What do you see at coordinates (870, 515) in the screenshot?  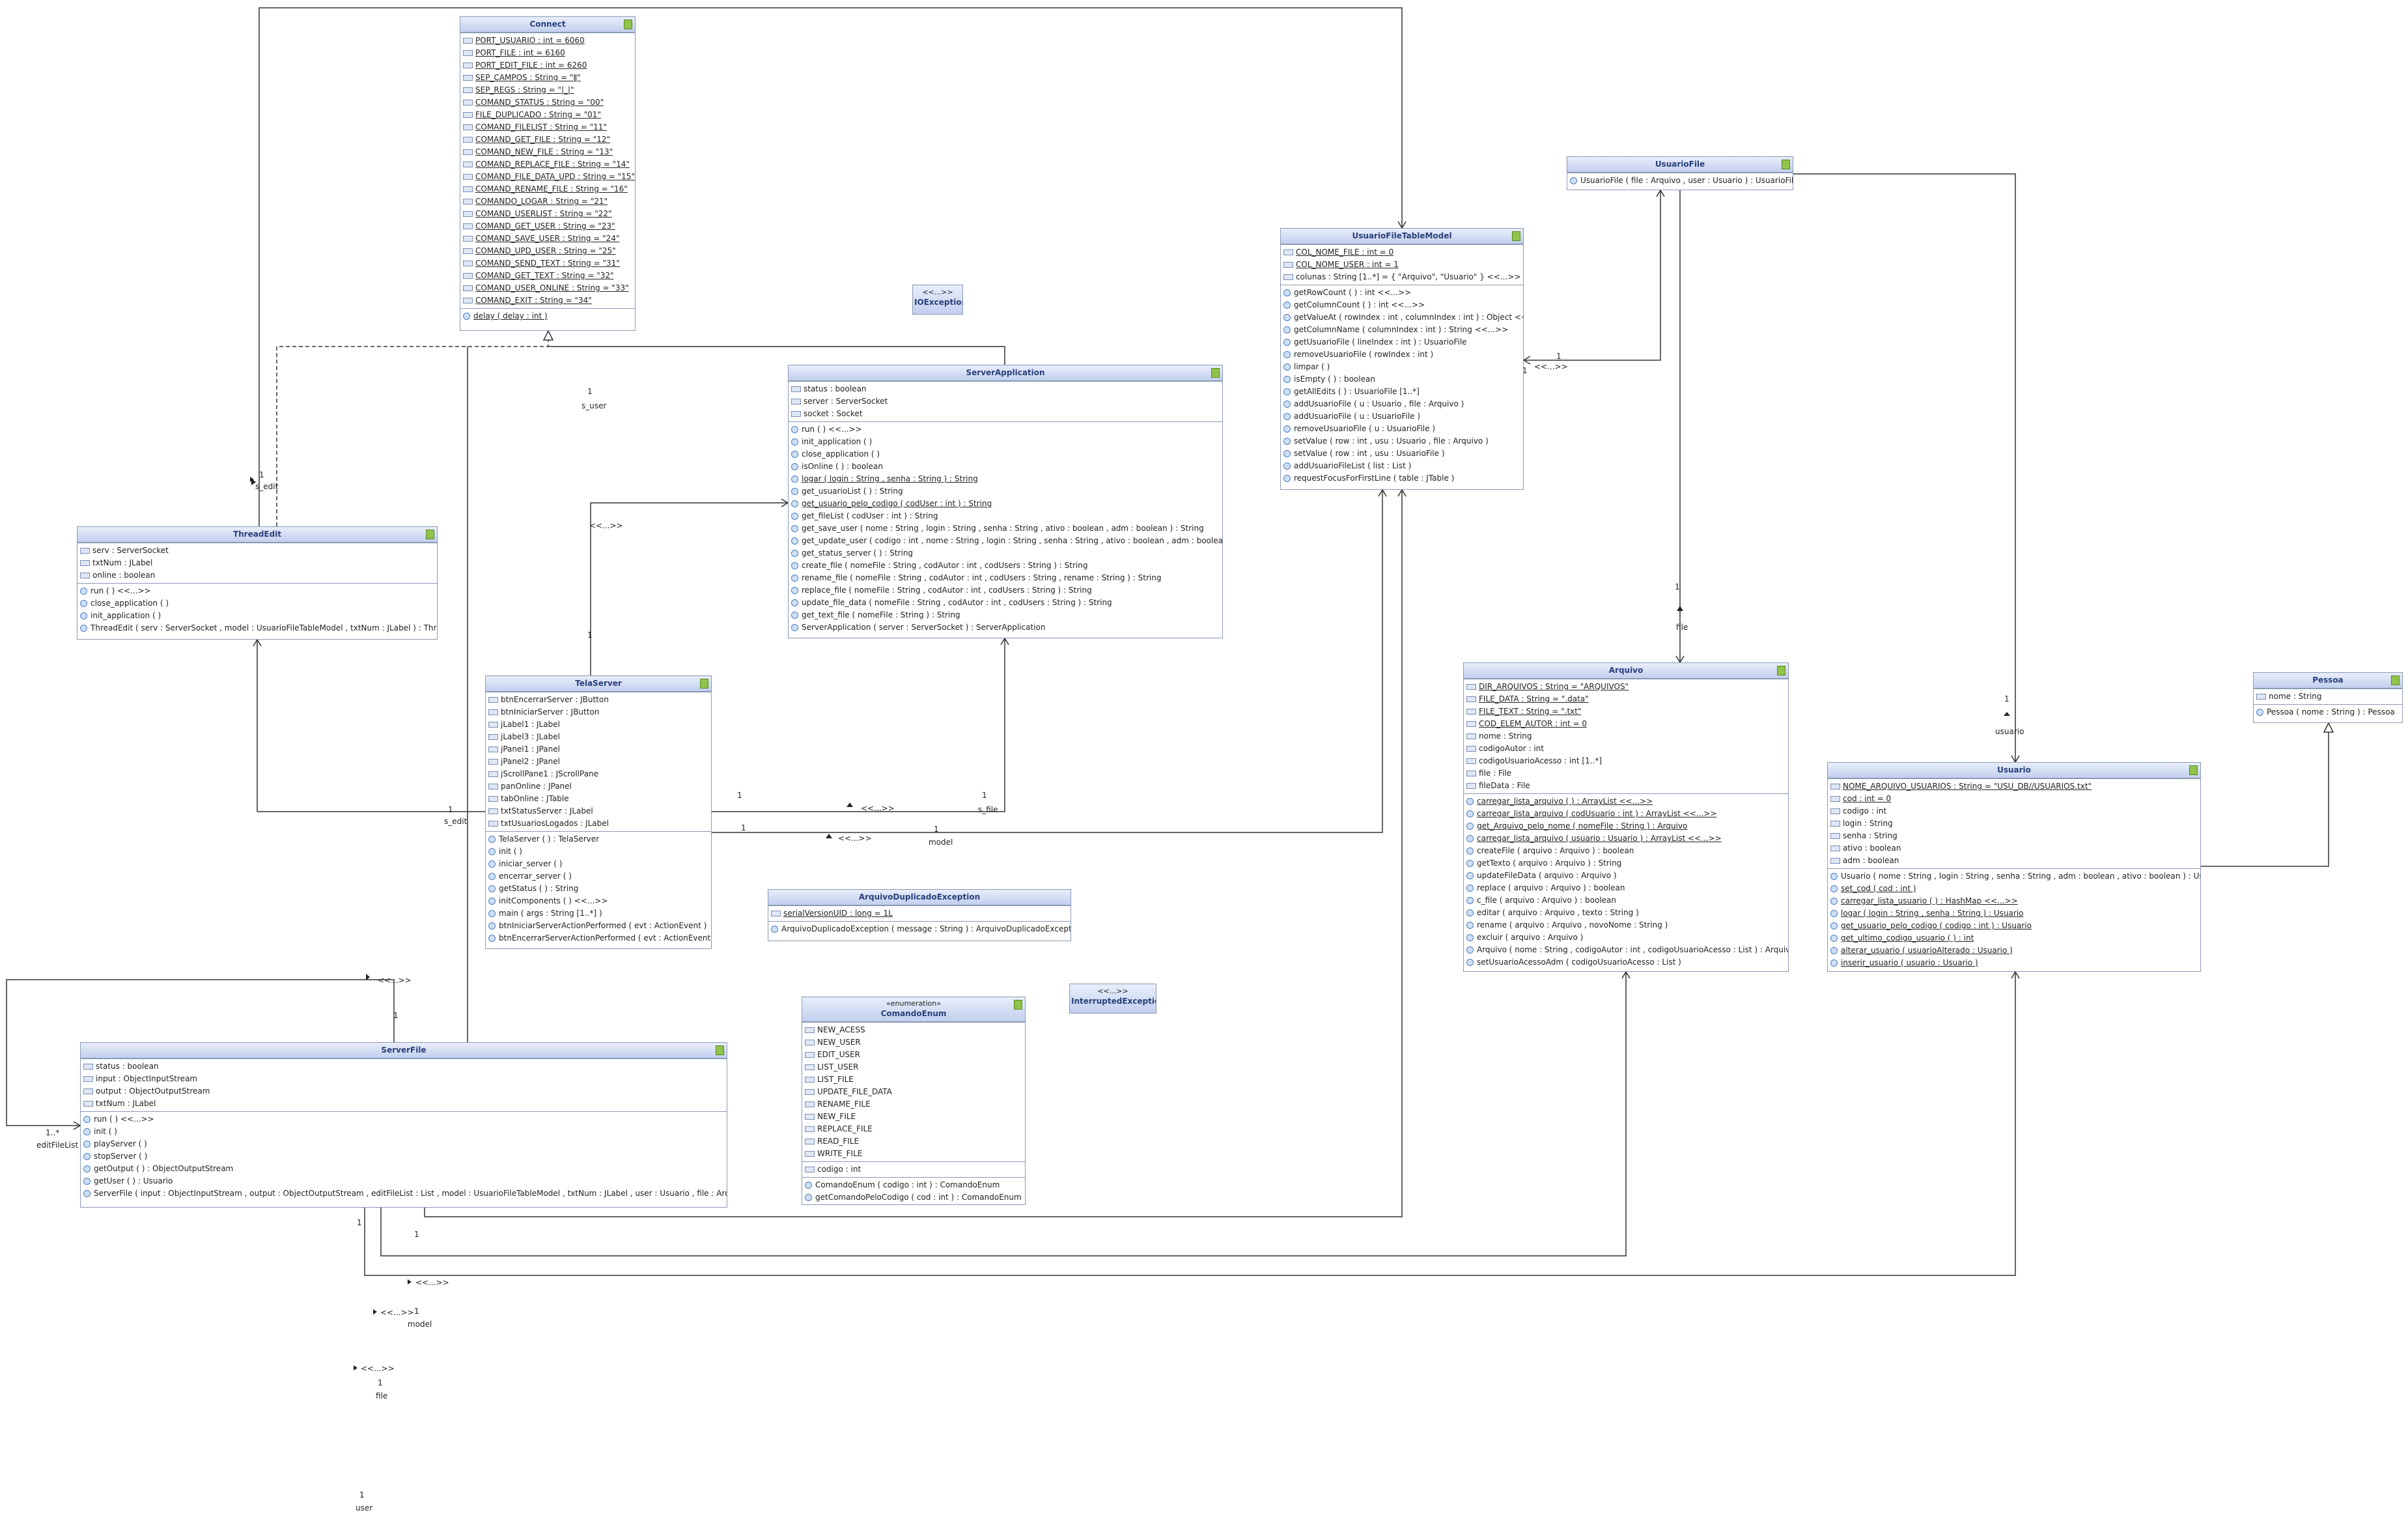 I see `operation-text: get_fileList ( codUser : int ) : String` at bounding box center [870, 515].